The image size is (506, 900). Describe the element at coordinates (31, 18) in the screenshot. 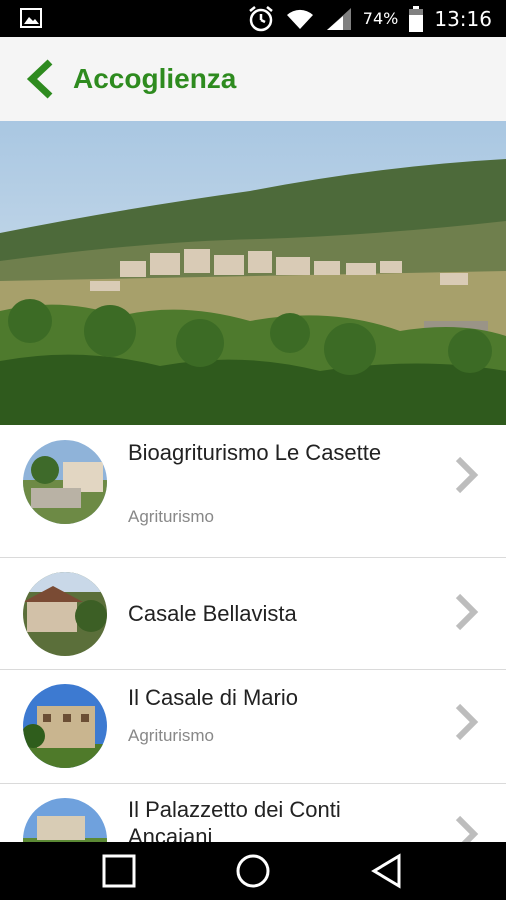

I see `image-icon` at that location.